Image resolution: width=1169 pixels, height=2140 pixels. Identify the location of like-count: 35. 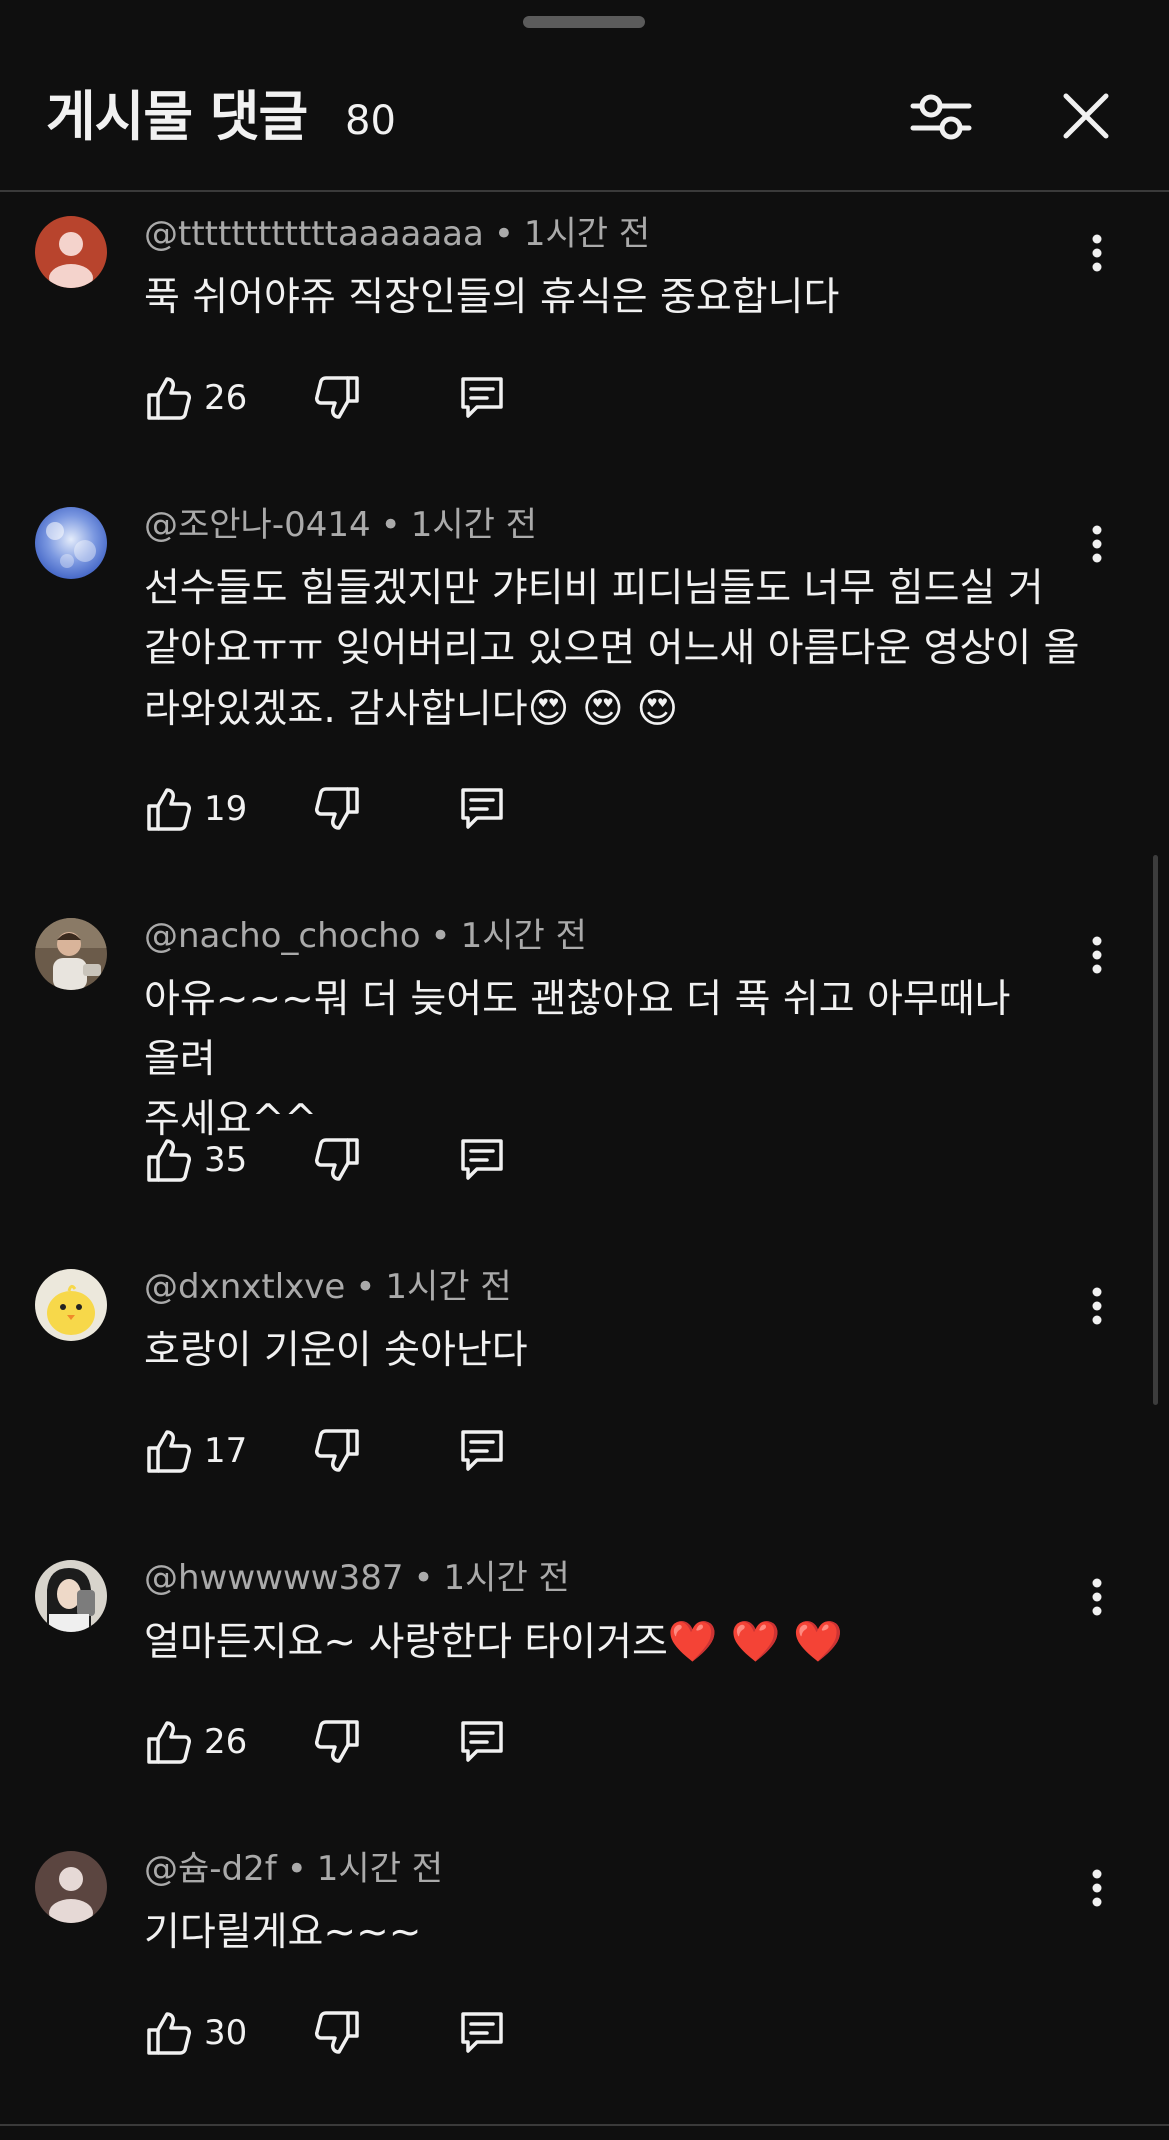
(226, 1160).